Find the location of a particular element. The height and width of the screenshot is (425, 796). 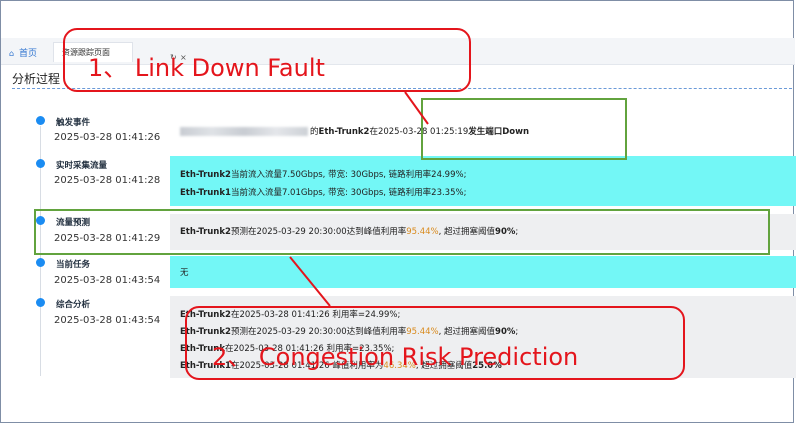

callout-congestion-text: 2、 Congestion Risk Prediction is located at coordinates (395, 357).